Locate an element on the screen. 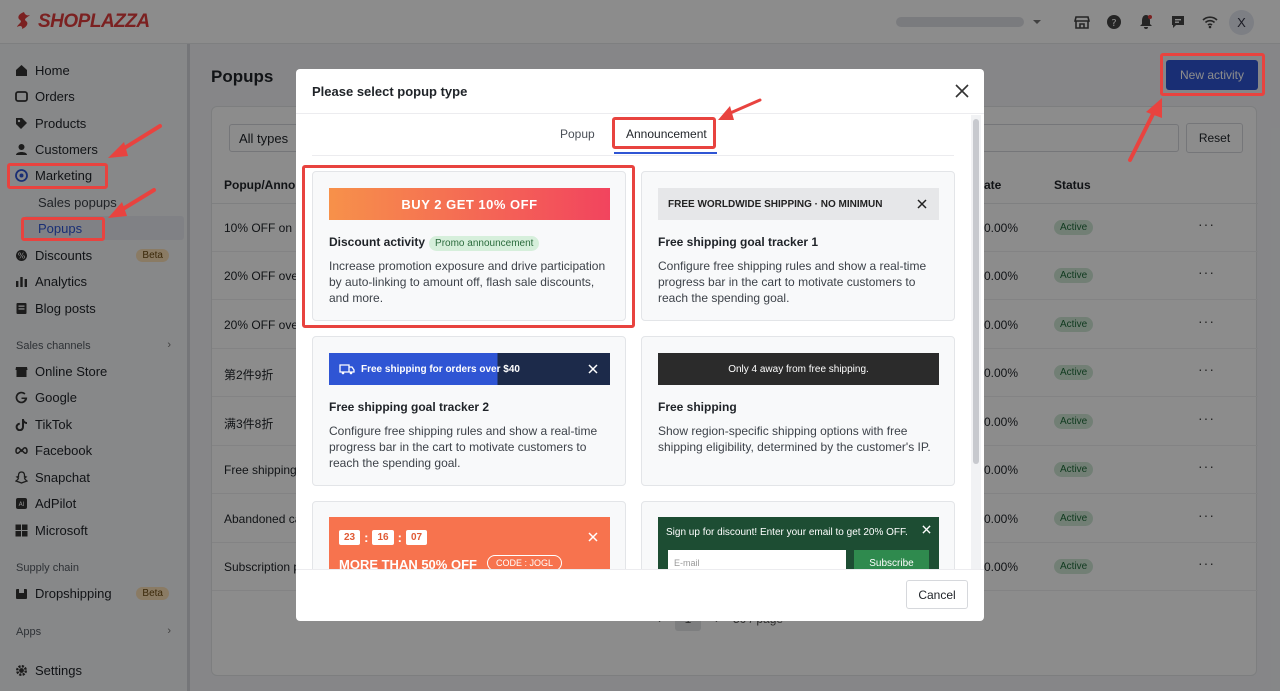 Image resolution: width=1280 pixels, height=691 pixels. annotation-highlight-discount-card is located at coordinates (468, 246).